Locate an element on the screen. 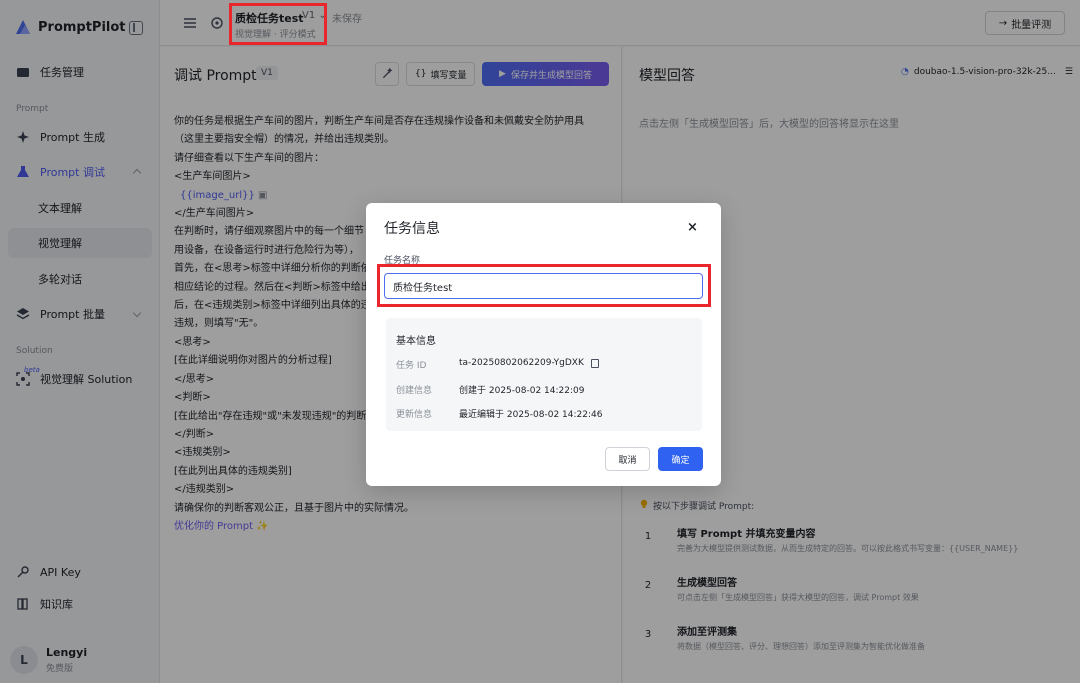 Image resolution: width=1080 pixels, height=683 pixels. info-value: 创建于 2025-08-02 14:22:09 is located at coordinates (522, 391).